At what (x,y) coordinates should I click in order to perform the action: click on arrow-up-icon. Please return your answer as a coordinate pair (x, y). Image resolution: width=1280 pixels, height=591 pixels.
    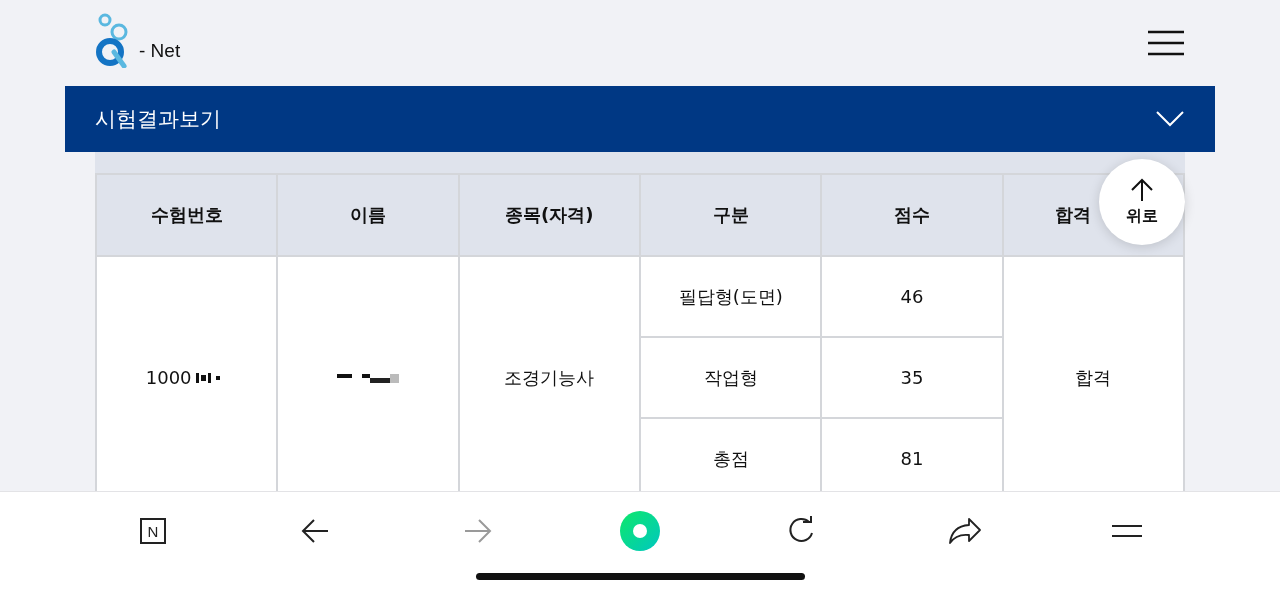
    Looking at the image, I should click on (1142, 189).